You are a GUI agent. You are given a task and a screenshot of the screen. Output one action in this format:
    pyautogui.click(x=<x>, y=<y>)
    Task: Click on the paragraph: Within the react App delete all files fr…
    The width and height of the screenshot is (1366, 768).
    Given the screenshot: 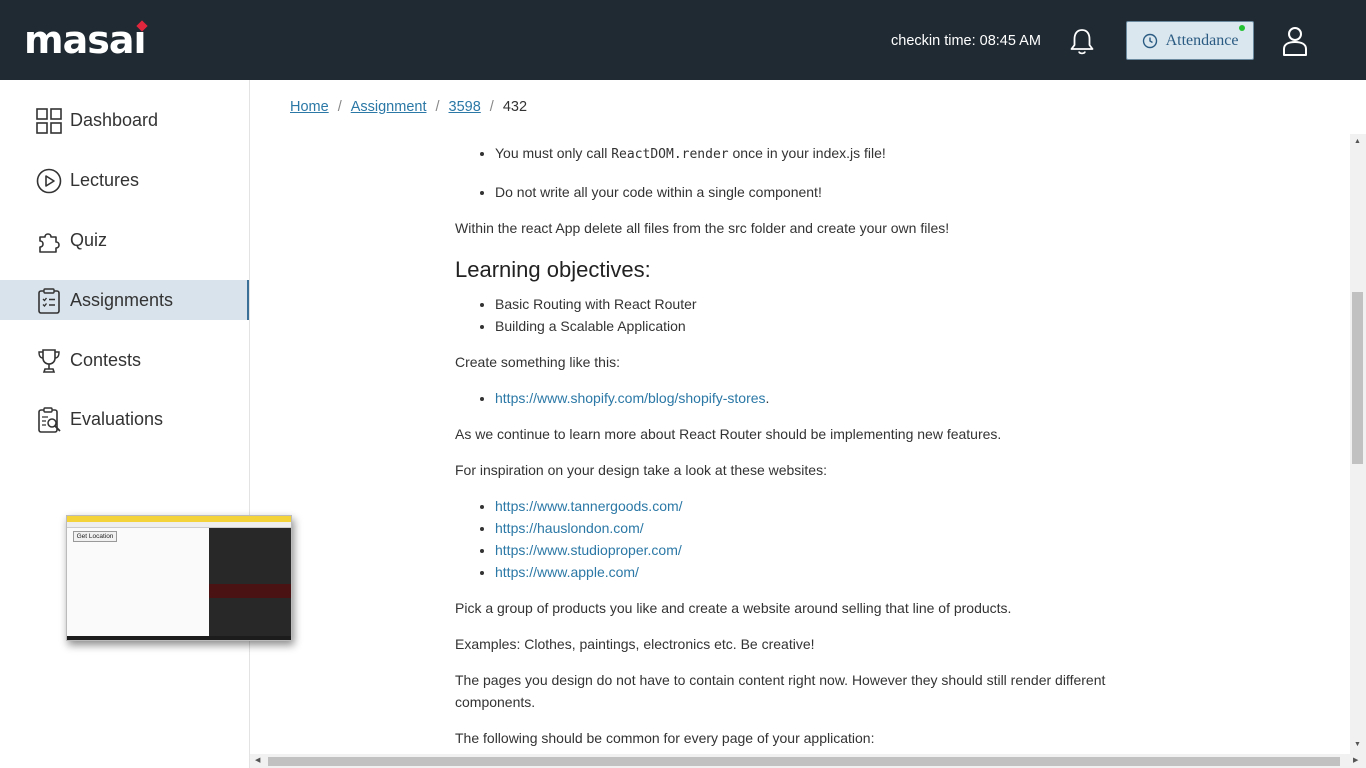 What is the action you would take?
    pyautogui.click(x=702, y=228)
    